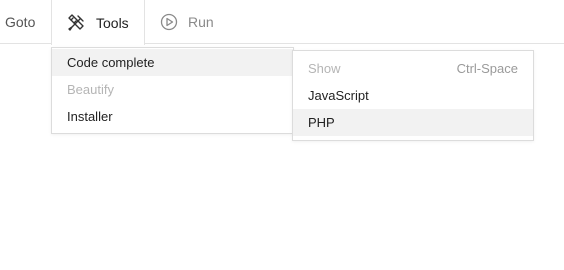  I want to click on menu-item-beautify: Beautify, so click(172, 89).